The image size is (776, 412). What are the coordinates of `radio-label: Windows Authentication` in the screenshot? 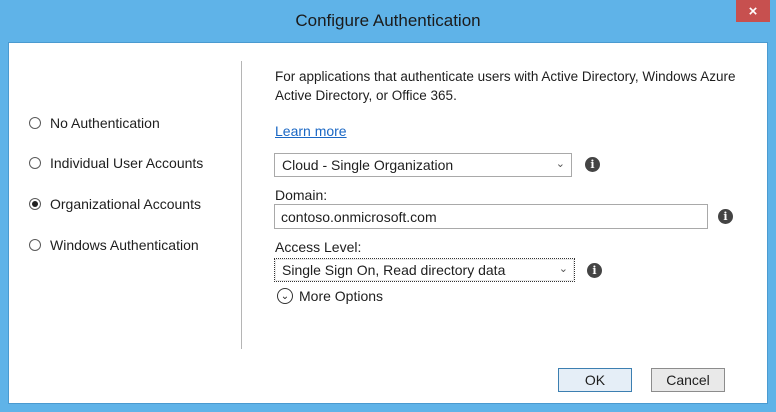 It's located at (124, 245).